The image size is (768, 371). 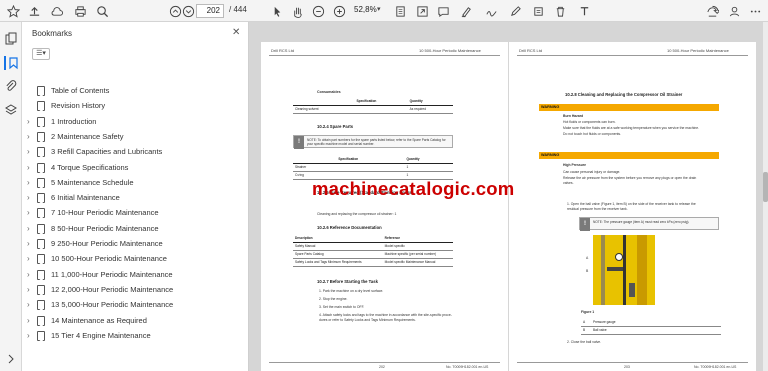 What do you see at coordinates (299, 142) in the screenshot?
I see `info-icon: !` at bounding box center [299, 142].